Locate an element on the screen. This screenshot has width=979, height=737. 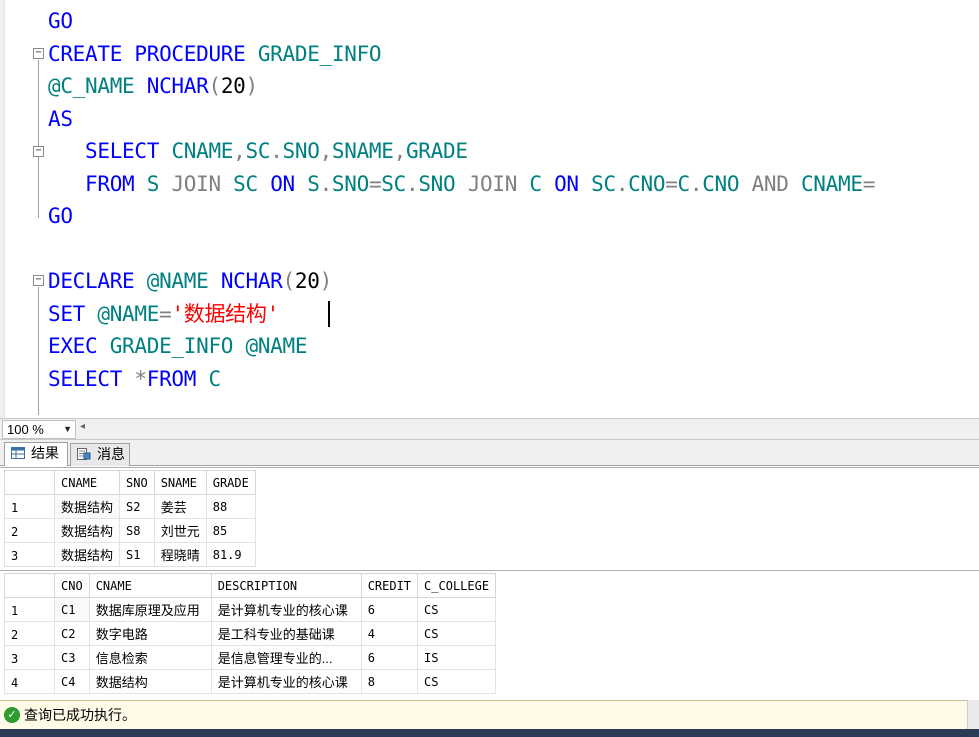
table-row: 2 C2 数字电路 是工科专业的基础课 4 CS is located at coordinates (250, 633).